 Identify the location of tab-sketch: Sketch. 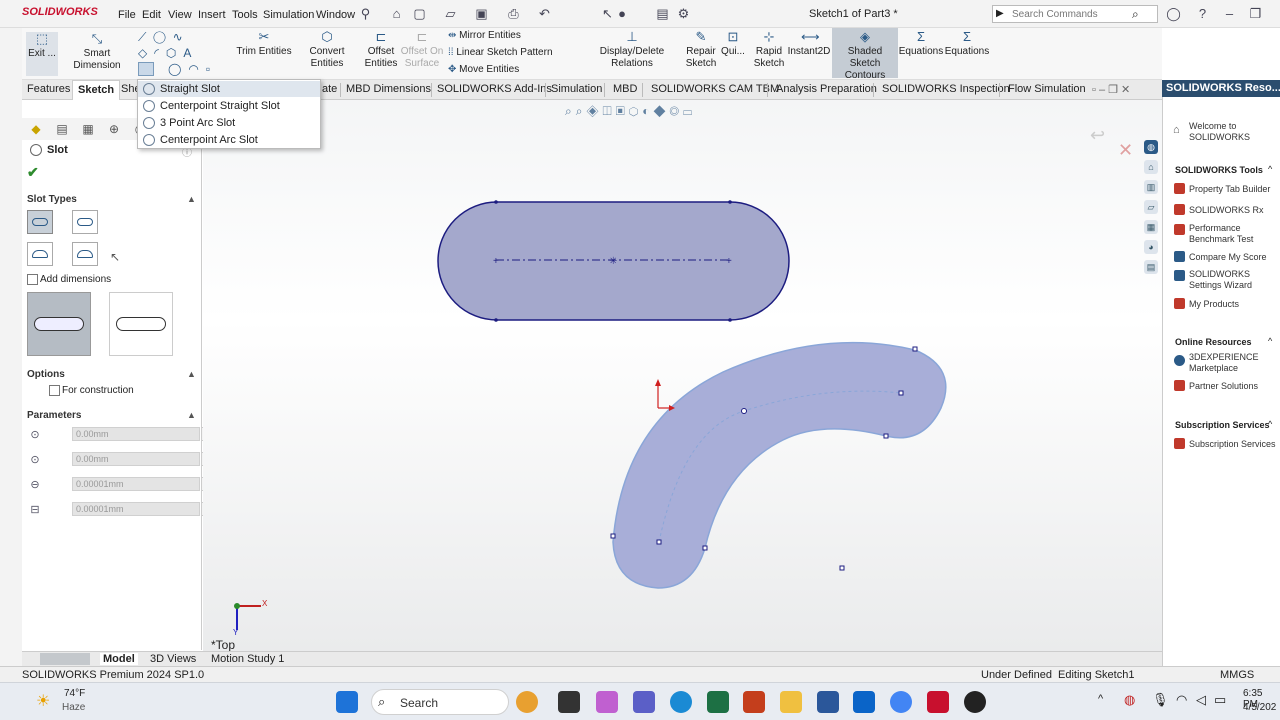
(96, 90).